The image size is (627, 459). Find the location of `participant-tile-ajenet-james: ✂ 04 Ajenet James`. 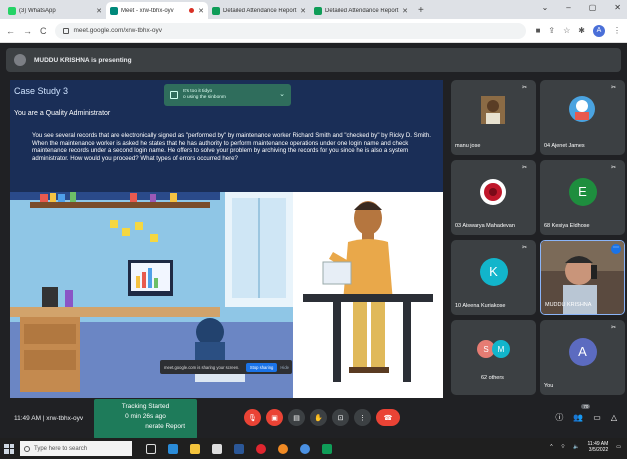

participant-tile-ajenet-james: ✂ 04 Ajenet James is located at coordinates (582, 117).